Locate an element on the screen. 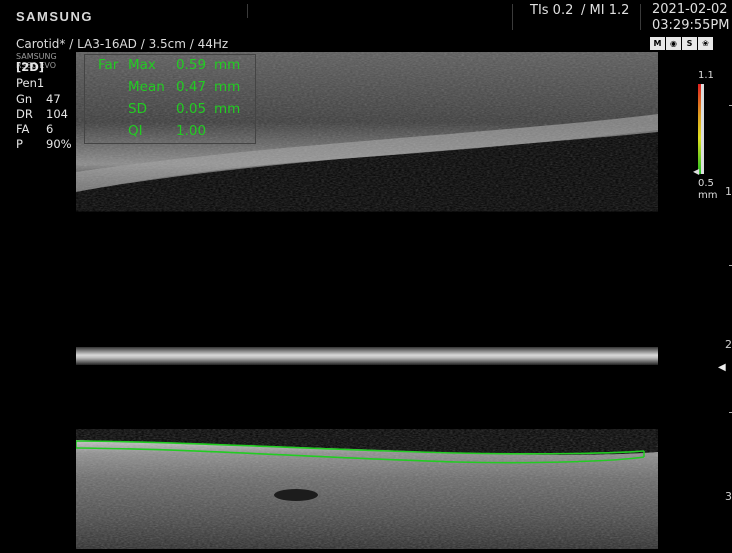  meas-unit-mean: mm is located at coordinates (227, 87).